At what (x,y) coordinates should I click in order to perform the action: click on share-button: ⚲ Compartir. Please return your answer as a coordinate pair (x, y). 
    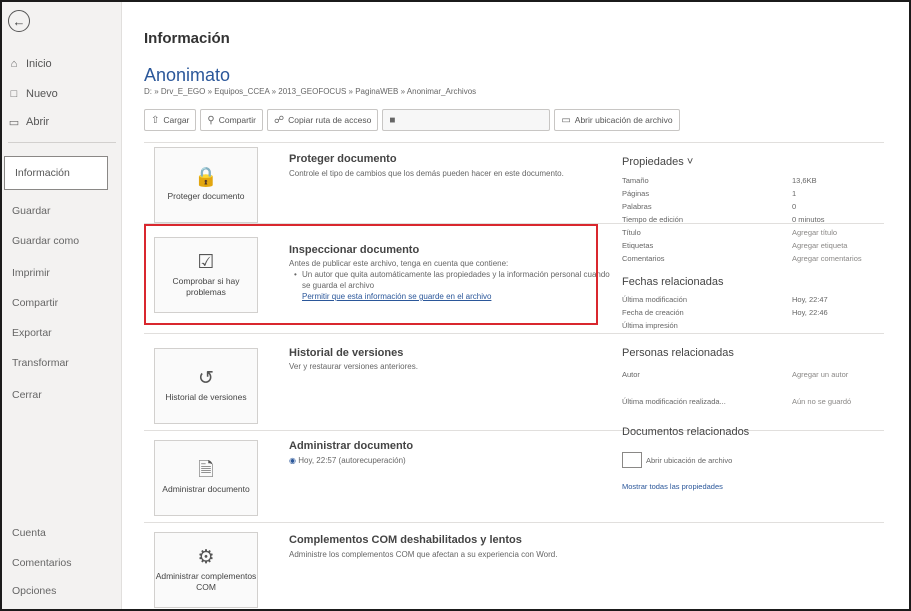
    Looking at the image, I should click on (232, 120).